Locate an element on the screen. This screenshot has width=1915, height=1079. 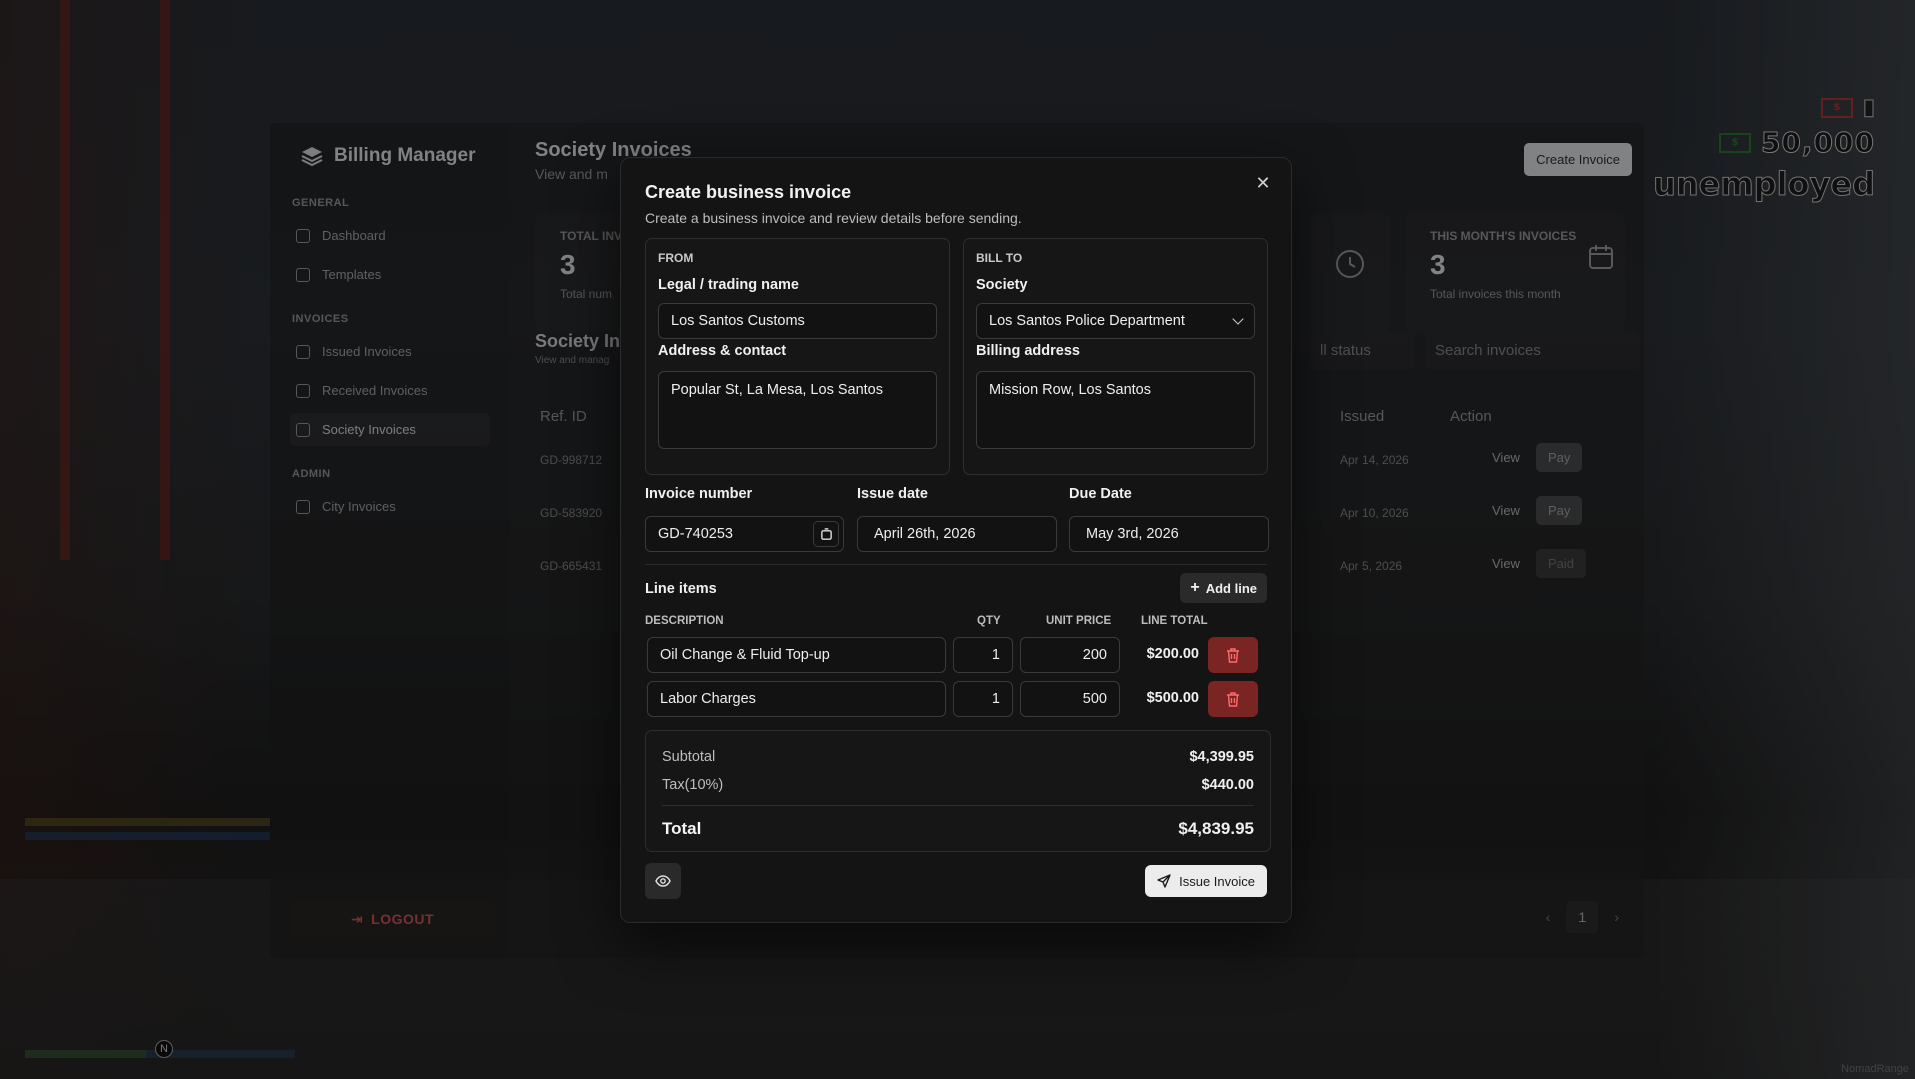
regenerate-button is located at coordinates (826, 534).